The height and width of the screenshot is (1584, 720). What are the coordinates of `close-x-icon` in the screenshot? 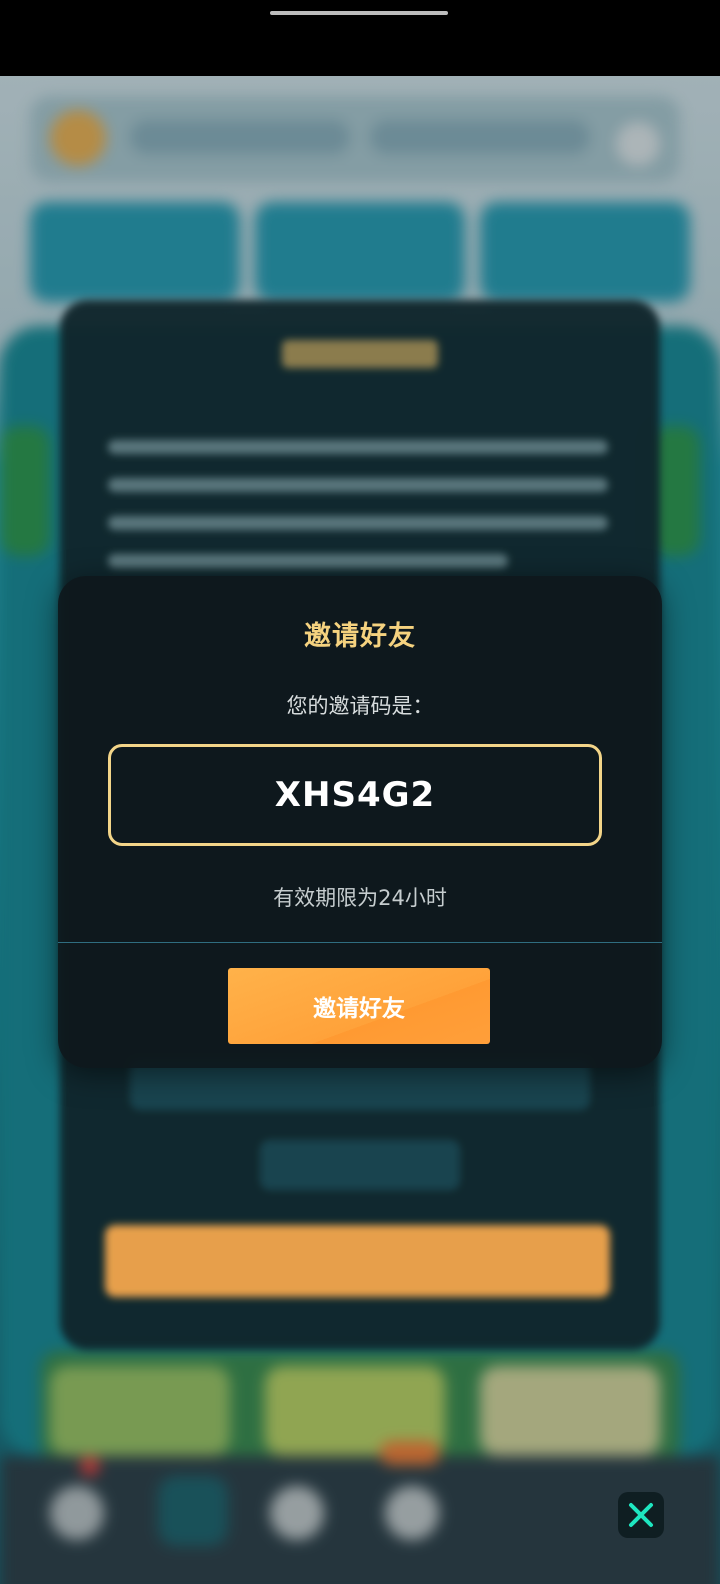 It's located at (641, 1515).